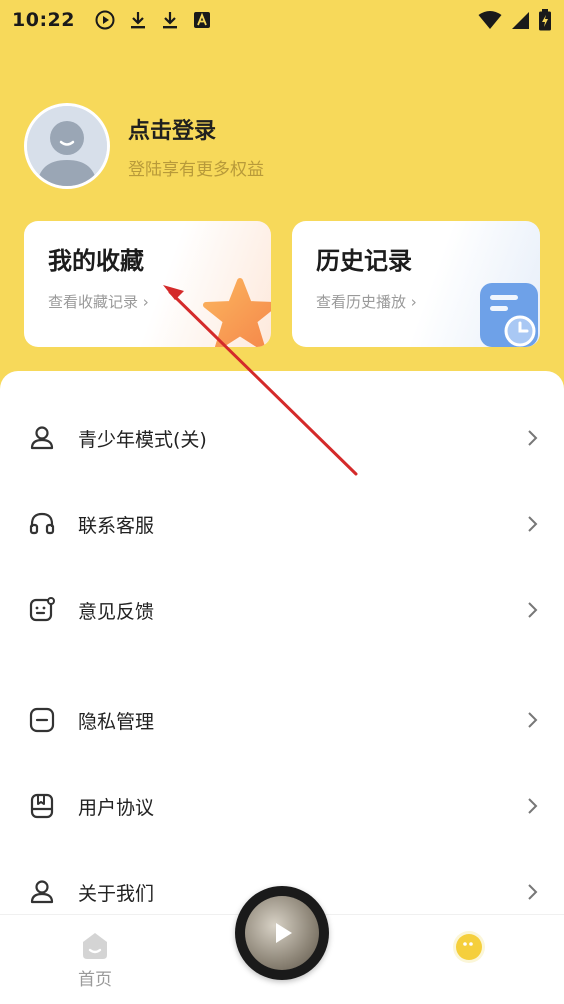  Describe the element at coordinates (116, 807) in the screenshot. I see `menu-label-user-agreement: 用户协议` at that location.